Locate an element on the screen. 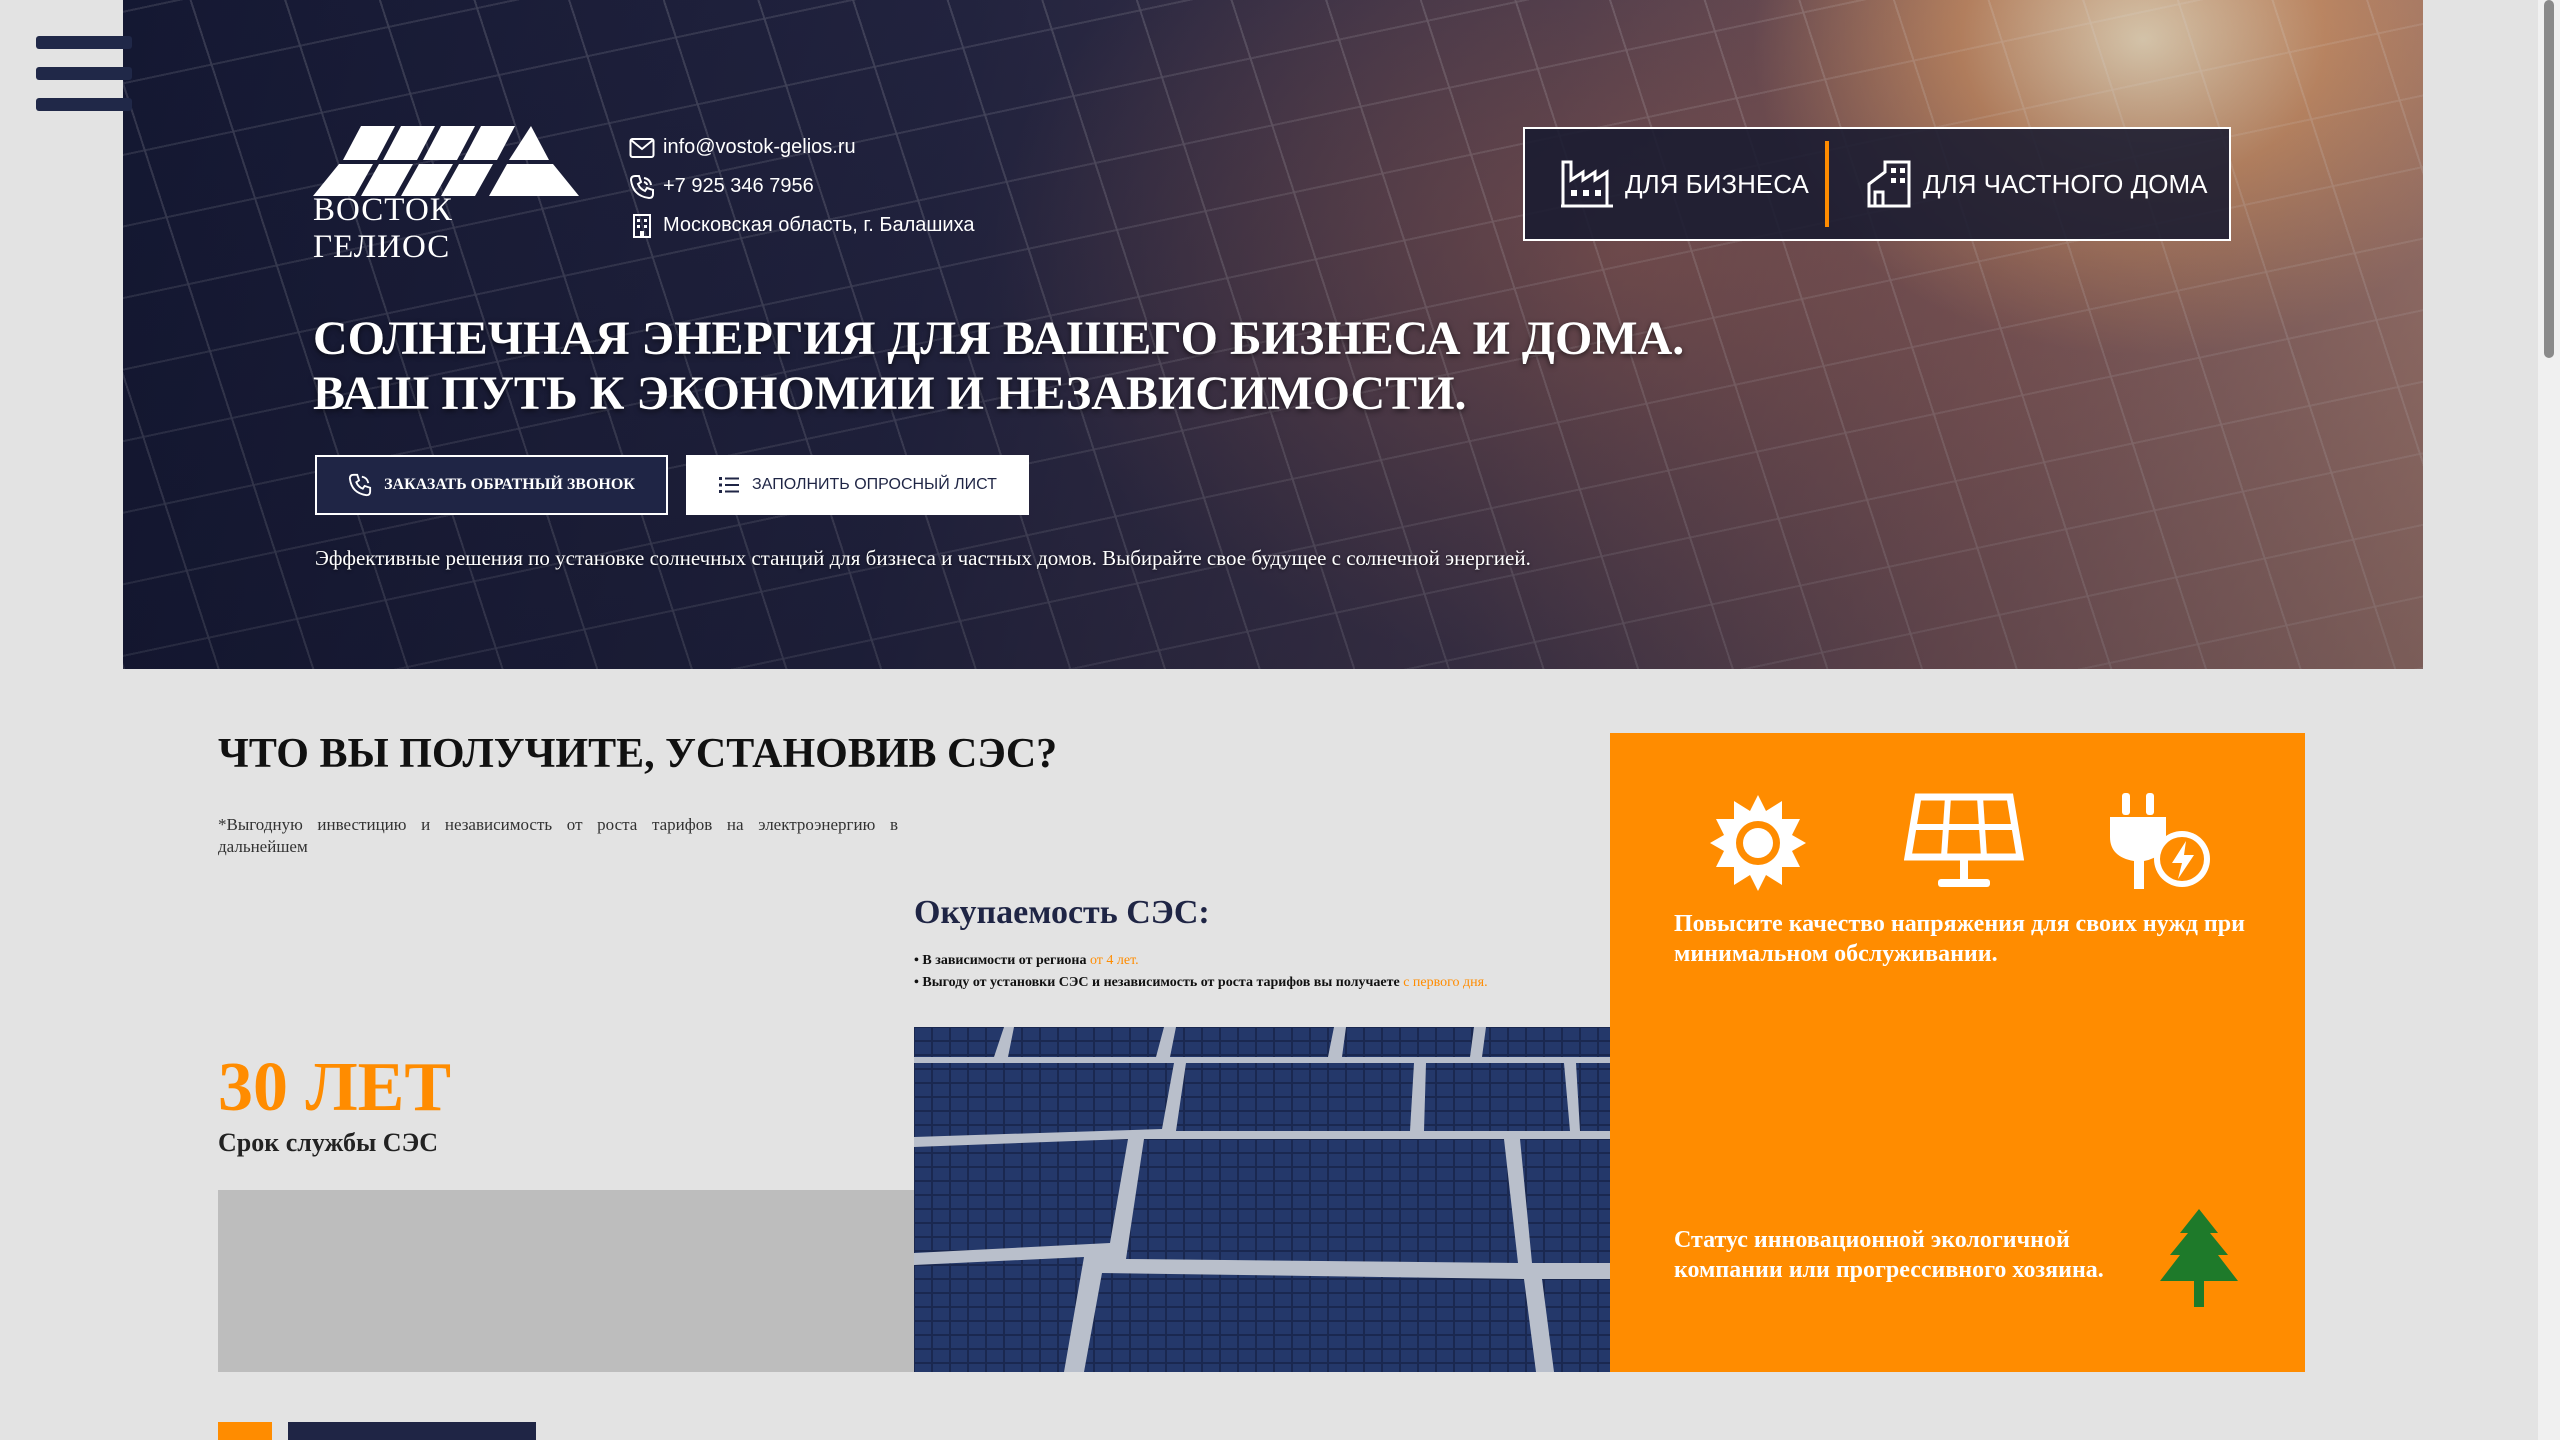 The height and width of the screenshot is (1440, 2560). list-icon is located at coordinates (729, 485).